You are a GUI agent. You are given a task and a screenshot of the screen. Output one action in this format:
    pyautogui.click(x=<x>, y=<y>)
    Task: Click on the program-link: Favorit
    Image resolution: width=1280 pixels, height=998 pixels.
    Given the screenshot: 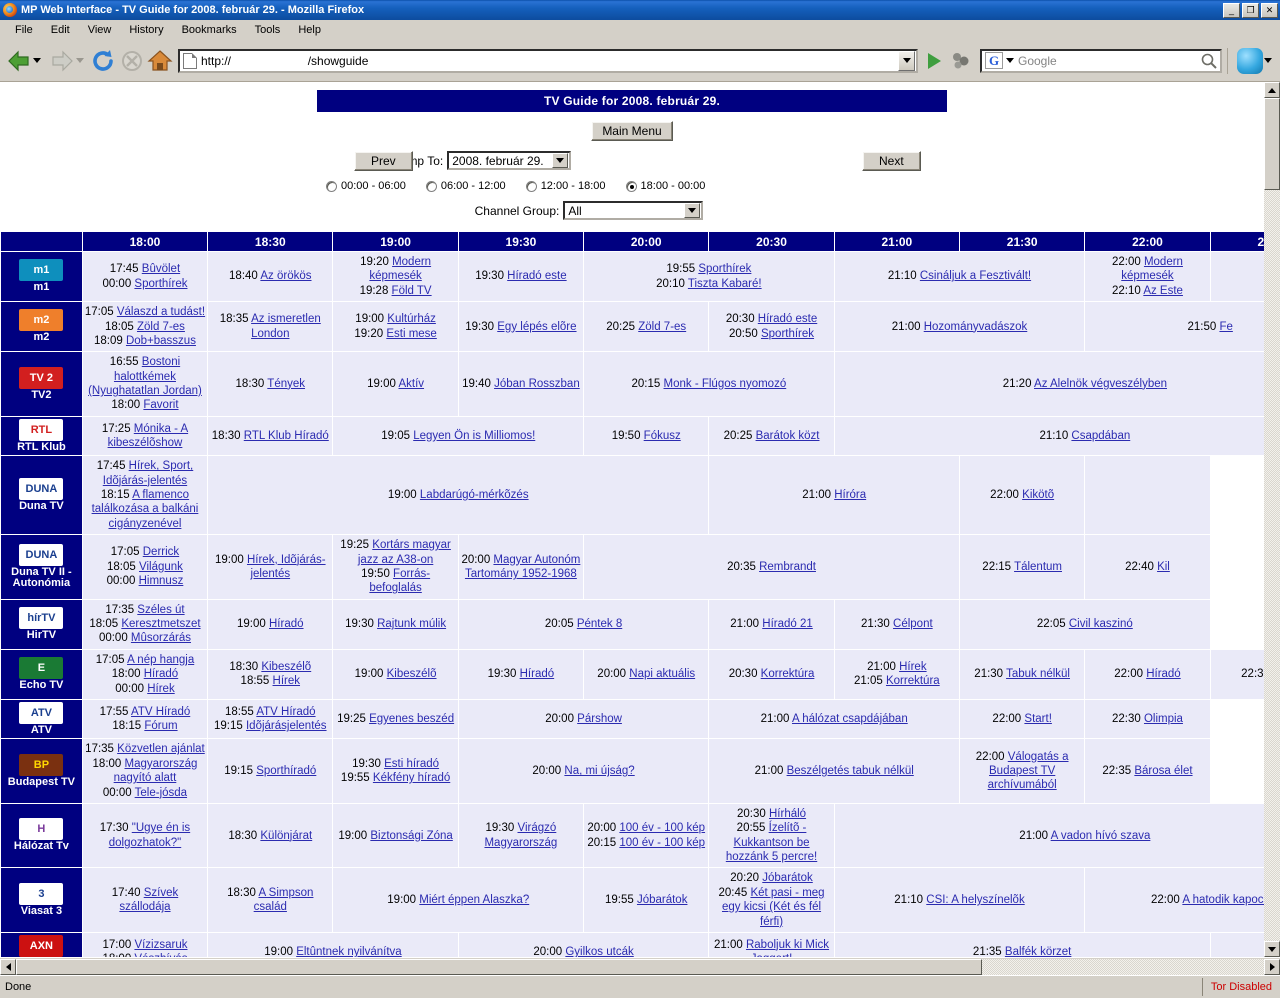 What is the action you would take?
    pyautogui.click(x=160, y=405)
    